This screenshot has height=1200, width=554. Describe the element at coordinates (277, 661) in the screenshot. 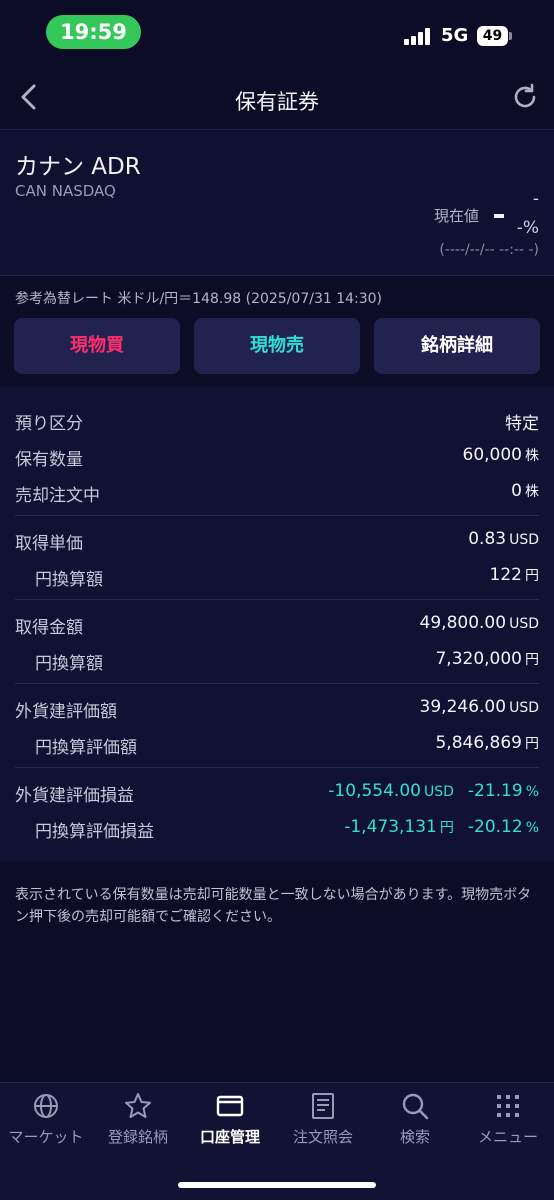

I see `table-row: 円換算額 7,320,000 円` at that location.